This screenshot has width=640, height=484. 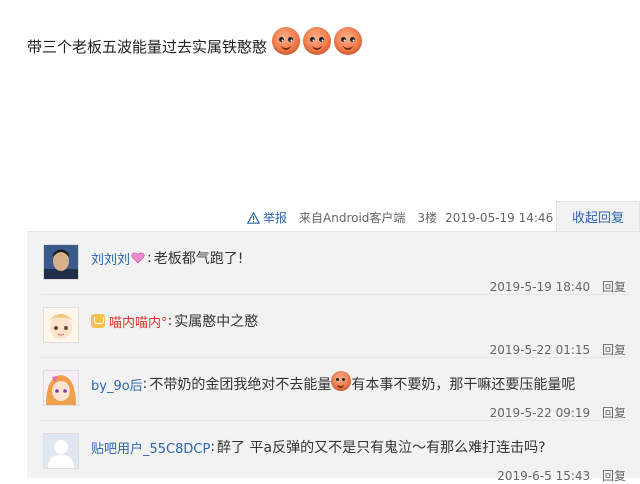 I want to click on reply-text: 老板都气跑了!, so click(x=198, y=259).